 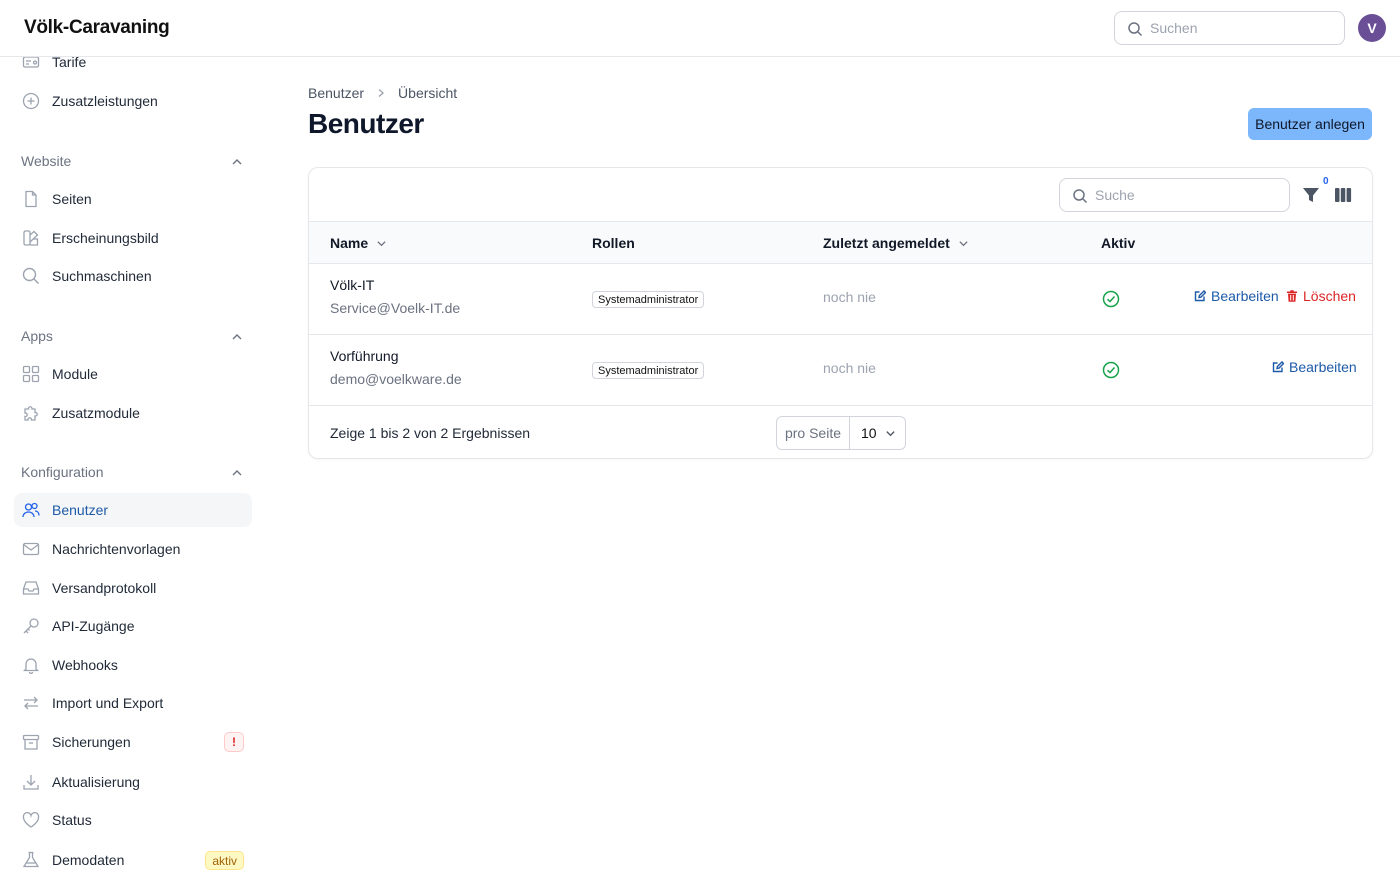 What do you see at coordinates (31, 666) in the screenshot?
I see `bell-icon` at bounding box center [31, 666].